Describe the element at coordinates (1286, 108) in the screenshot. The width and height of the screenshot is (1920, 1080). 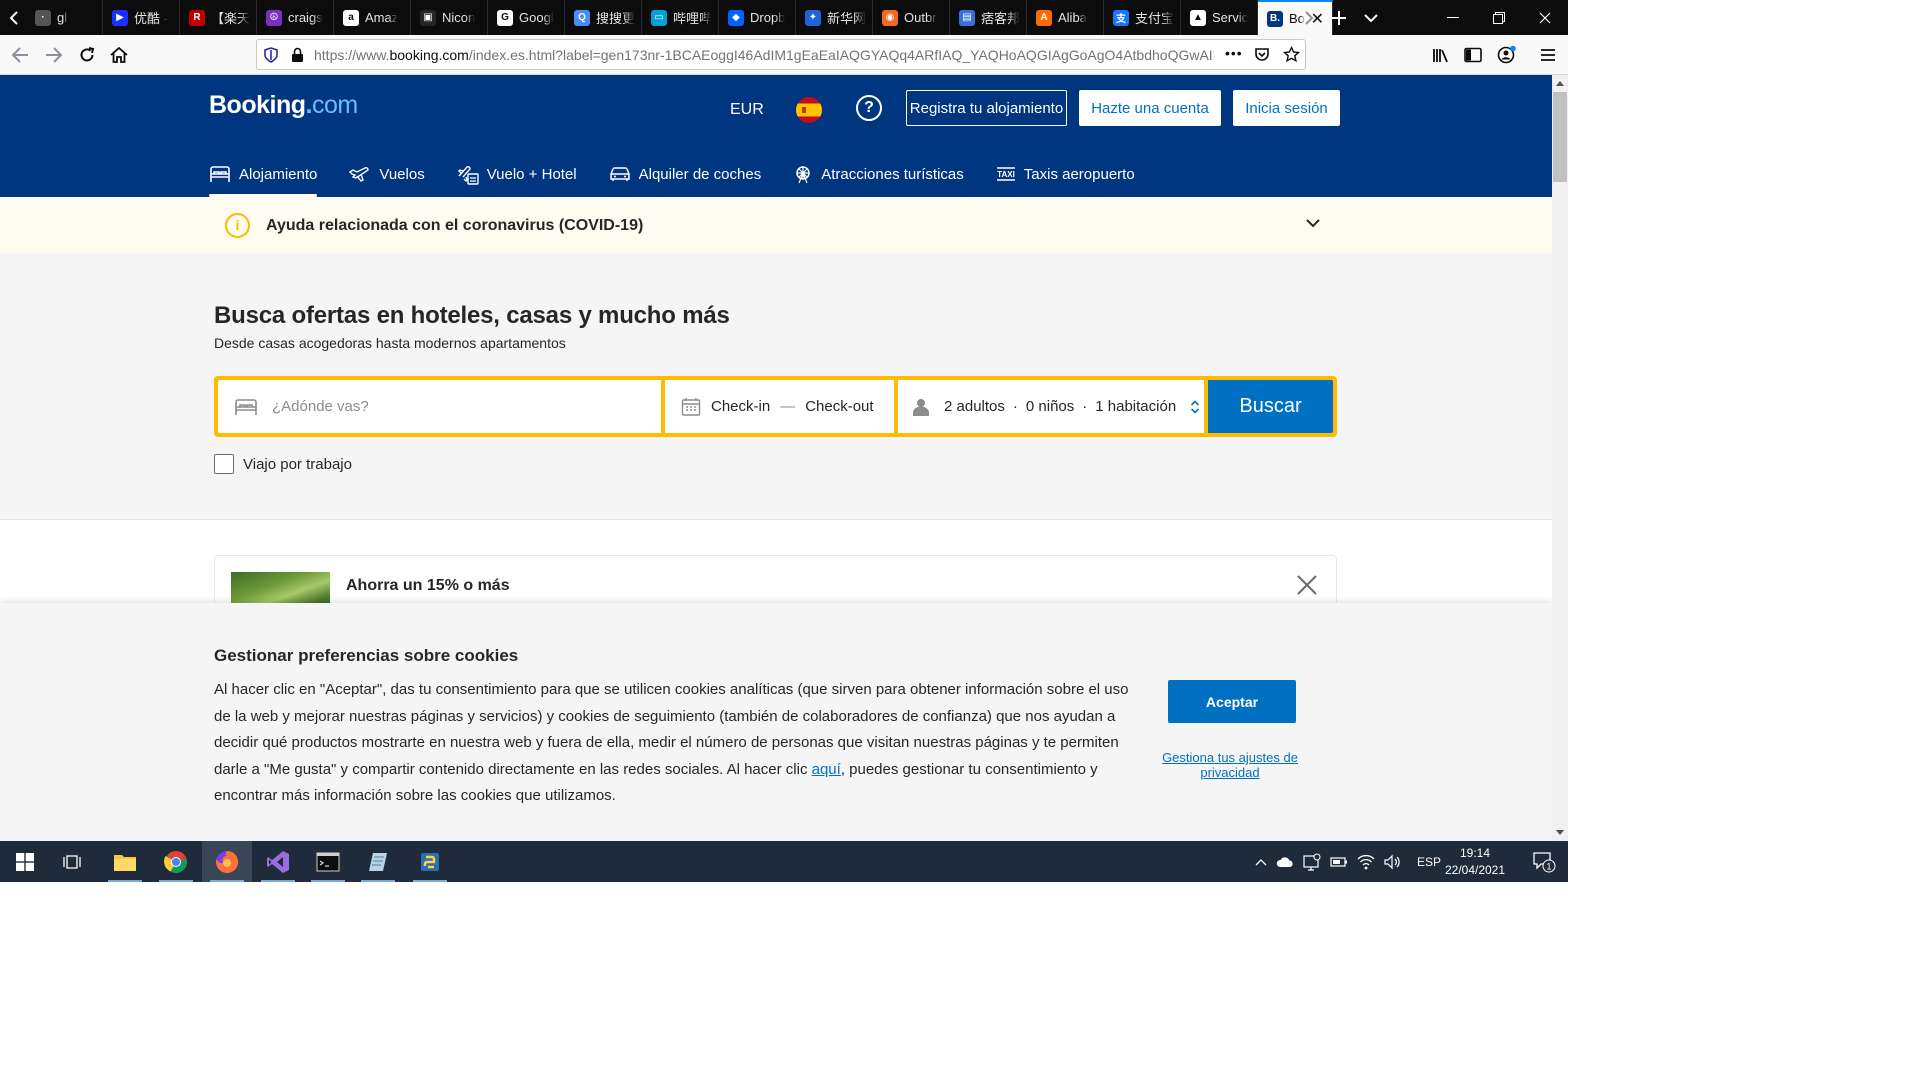
I see `sign-in-button: Inicia sesión` at that location.